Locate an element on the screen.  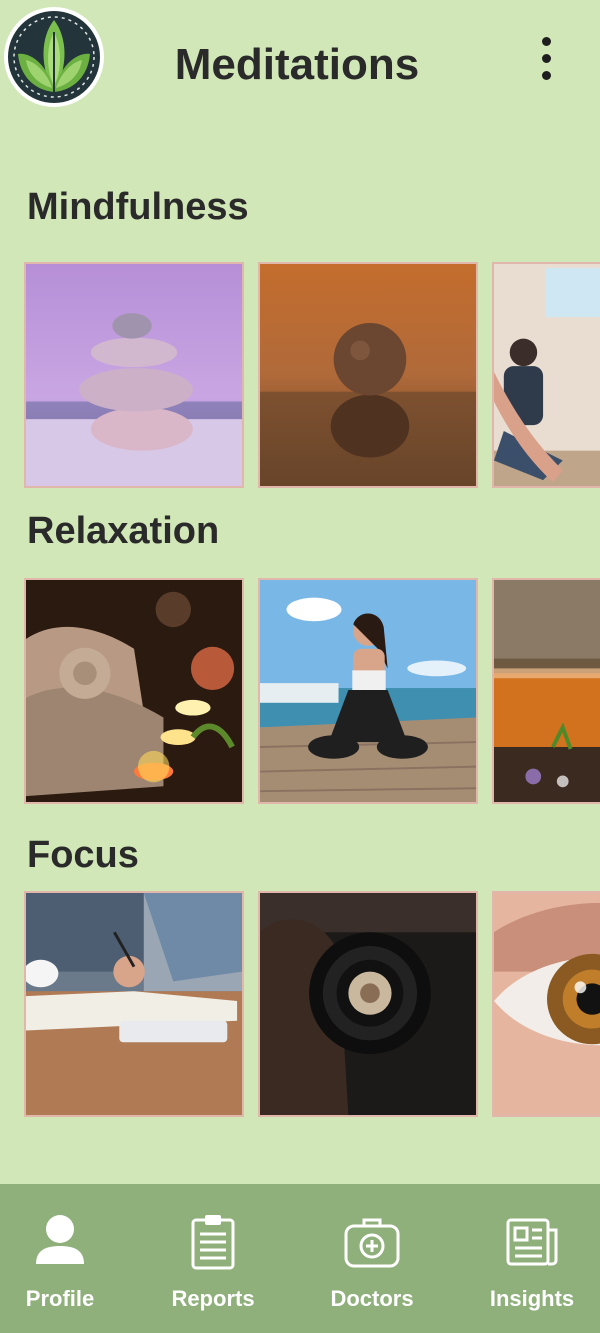
herbal-tea-image is located at coordinates (546, 691).